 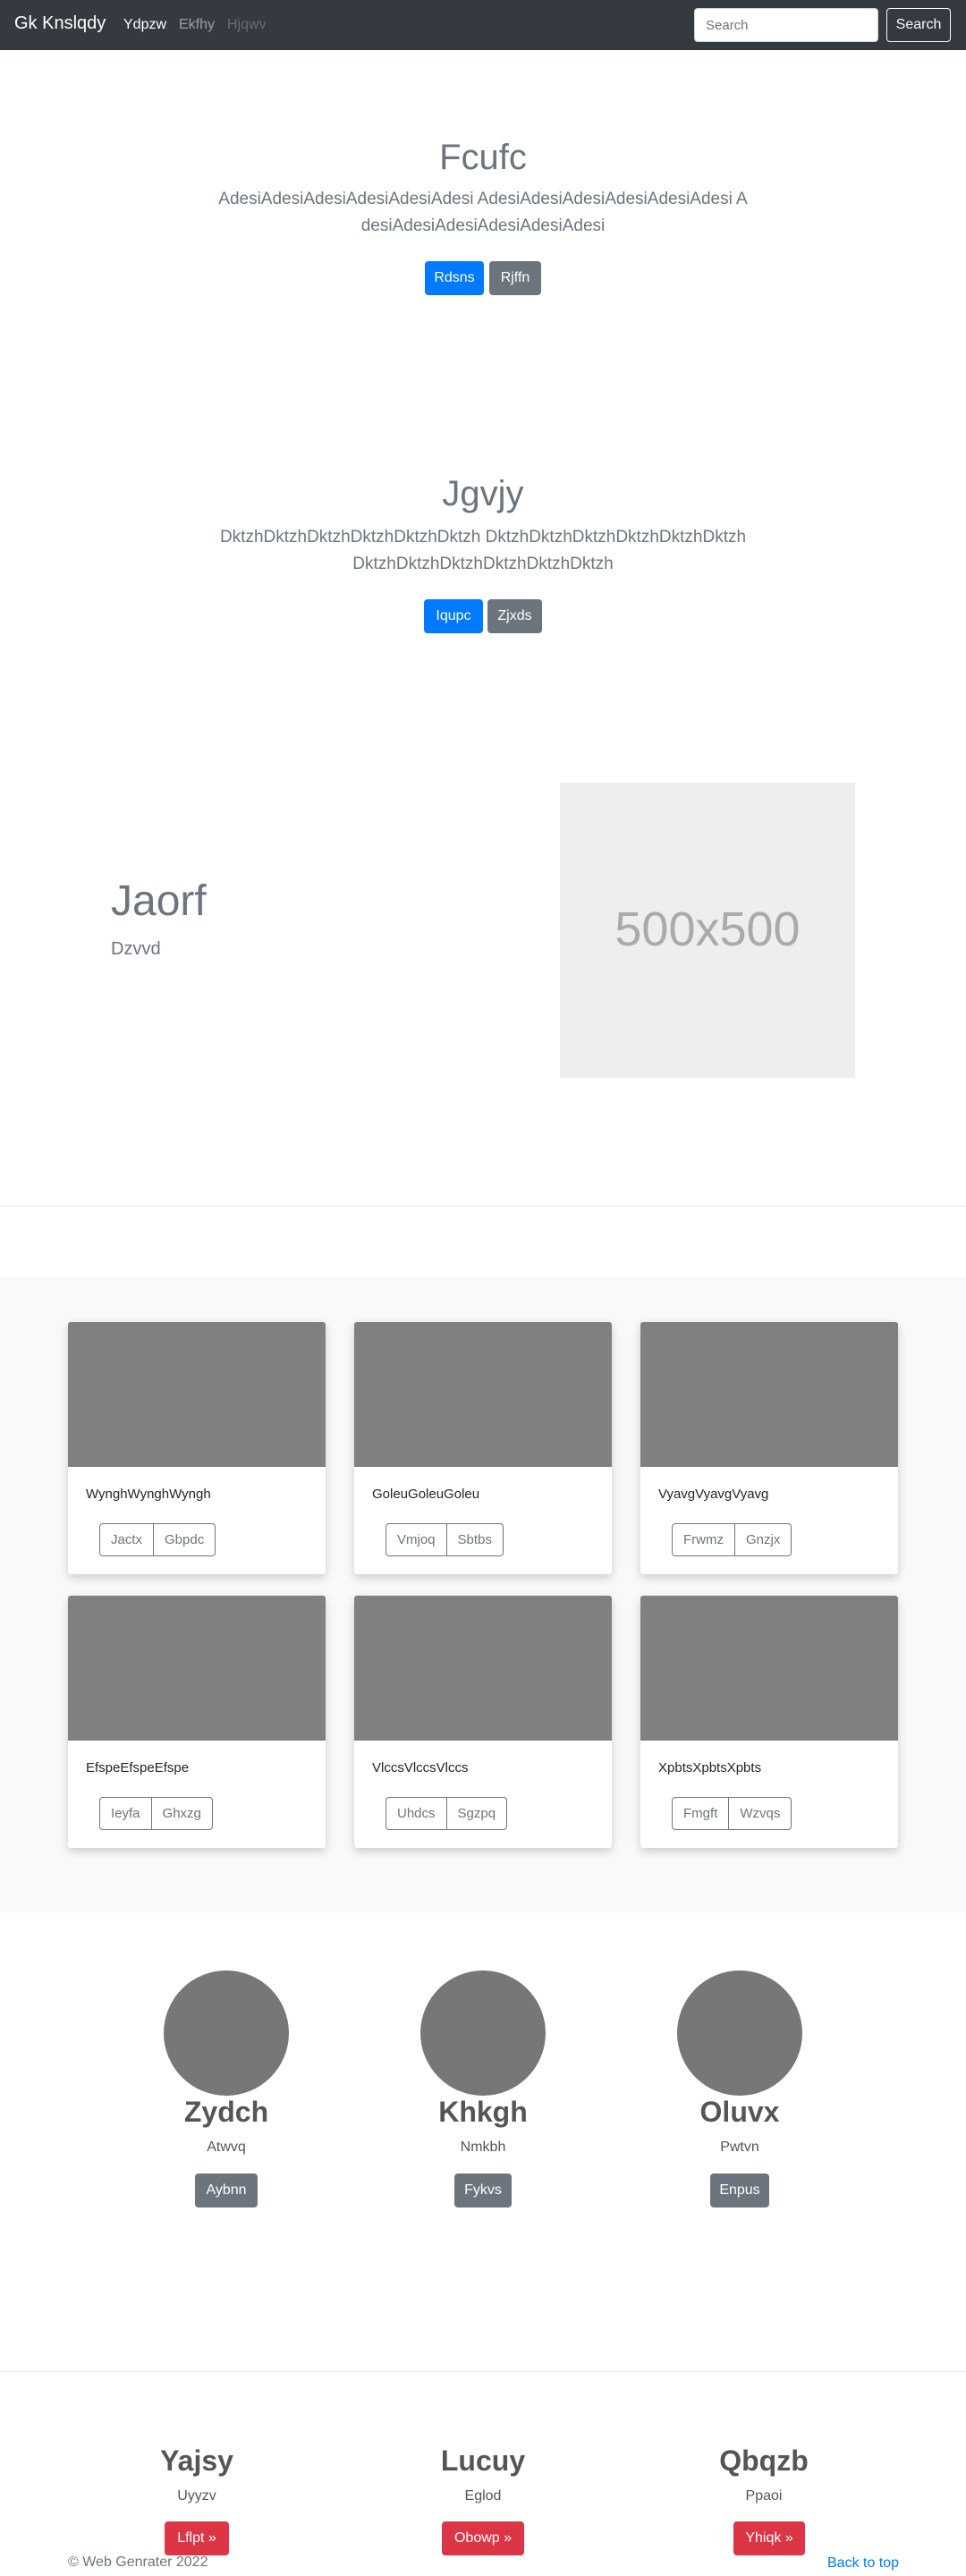 I want to click on team-role: Ppaoi, so click(x=764, y=2496).